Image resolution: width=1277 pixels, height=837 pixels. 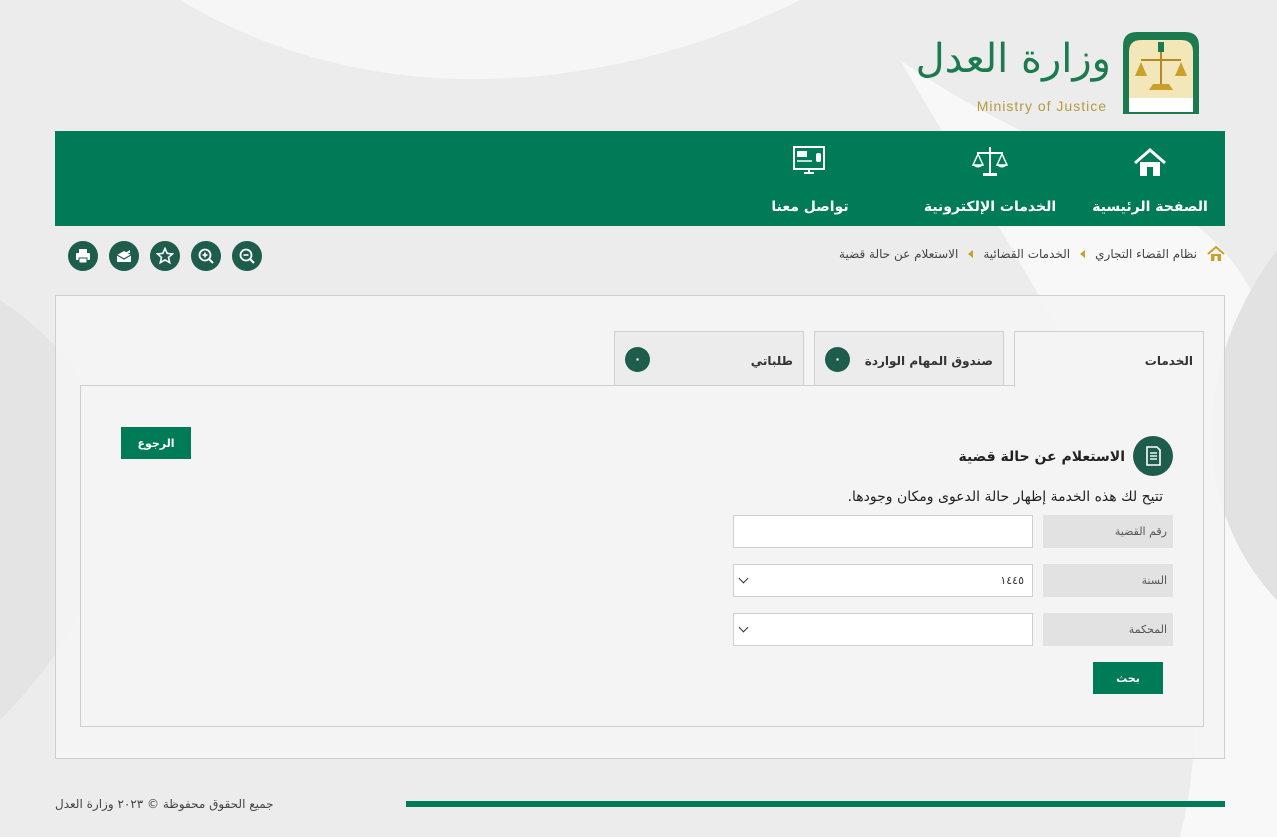 I want to click on year-select: ١٤٤٥, so click(x=883, y=580).